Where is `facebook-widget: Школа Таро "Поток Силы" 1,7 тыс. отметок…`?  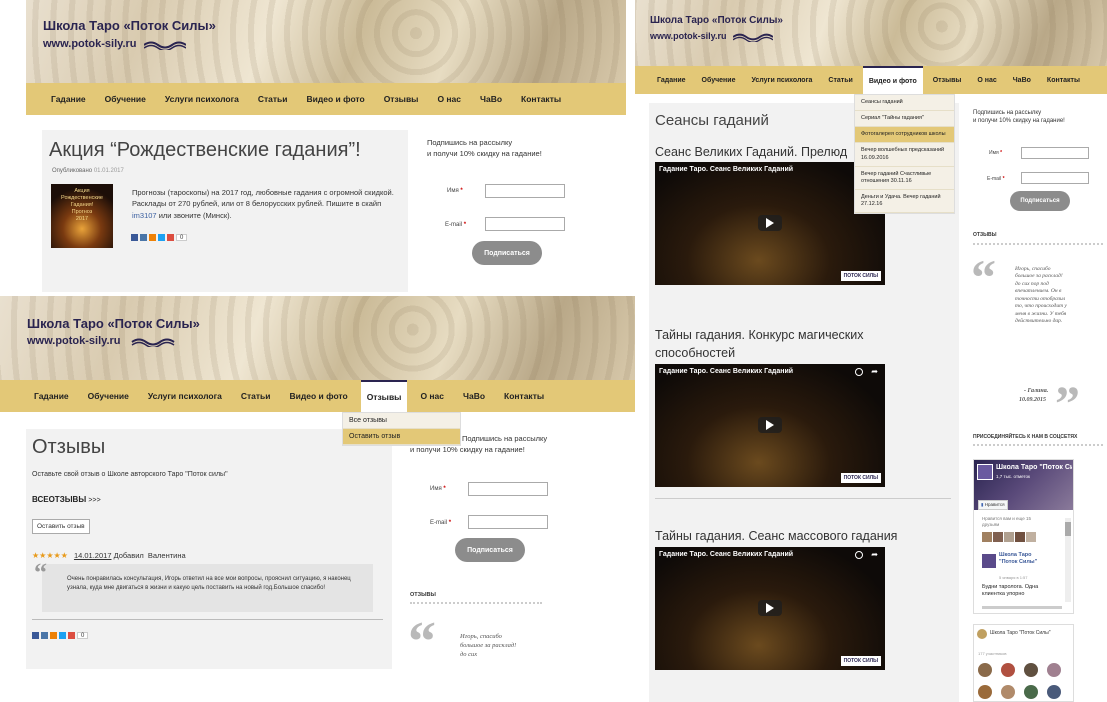
facebook-widget: Школа Таро "Поток Силы" 1,7 тыс. отметок… is located at coordinates (1023, 536).